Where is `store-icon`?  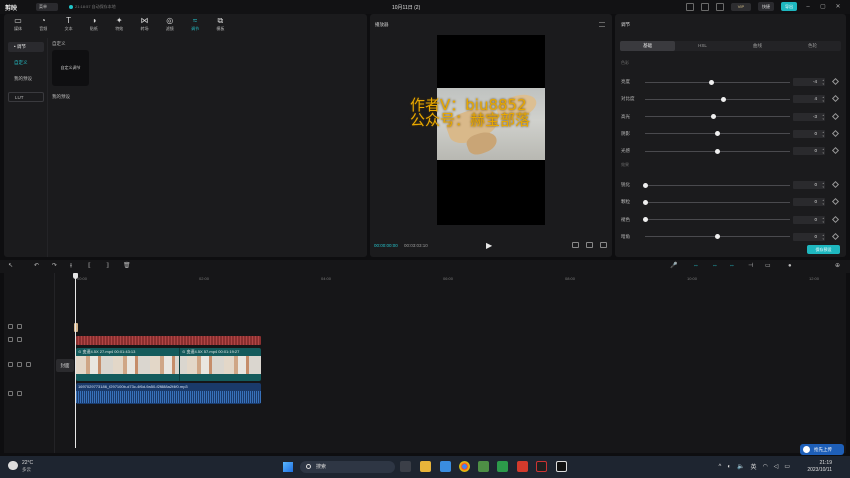
store-icon is located at coordinates (445, 466).